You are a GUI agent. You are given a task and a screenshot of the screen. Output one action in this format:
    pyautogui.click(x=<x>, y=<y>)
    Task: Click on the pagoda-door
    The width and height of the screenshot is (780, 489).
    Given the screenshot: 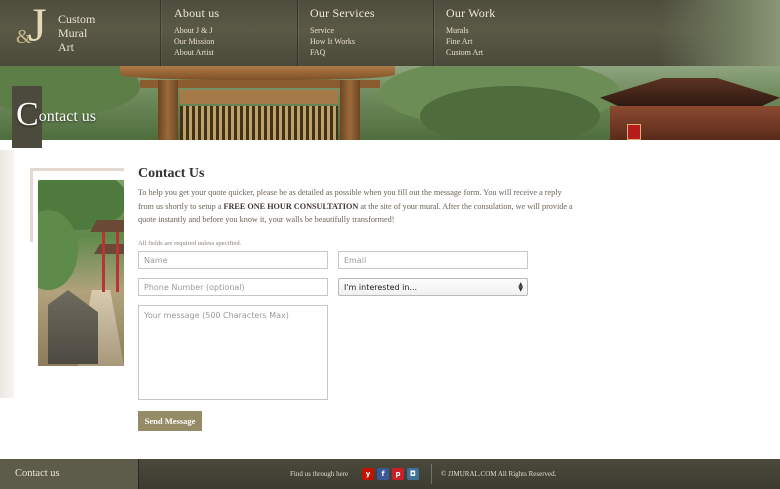 What is the action you would take?
    pyautogui.click(x=634, y=132)
    